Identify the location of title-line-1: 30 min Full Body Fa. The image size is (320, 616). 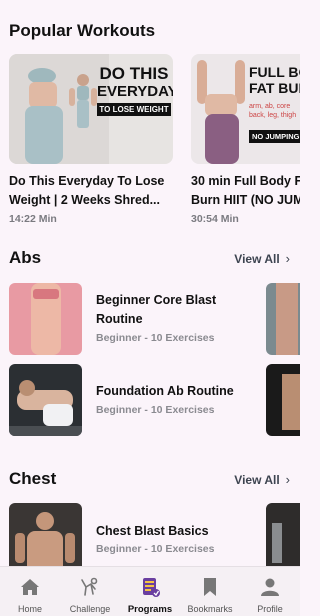
(245, 181).